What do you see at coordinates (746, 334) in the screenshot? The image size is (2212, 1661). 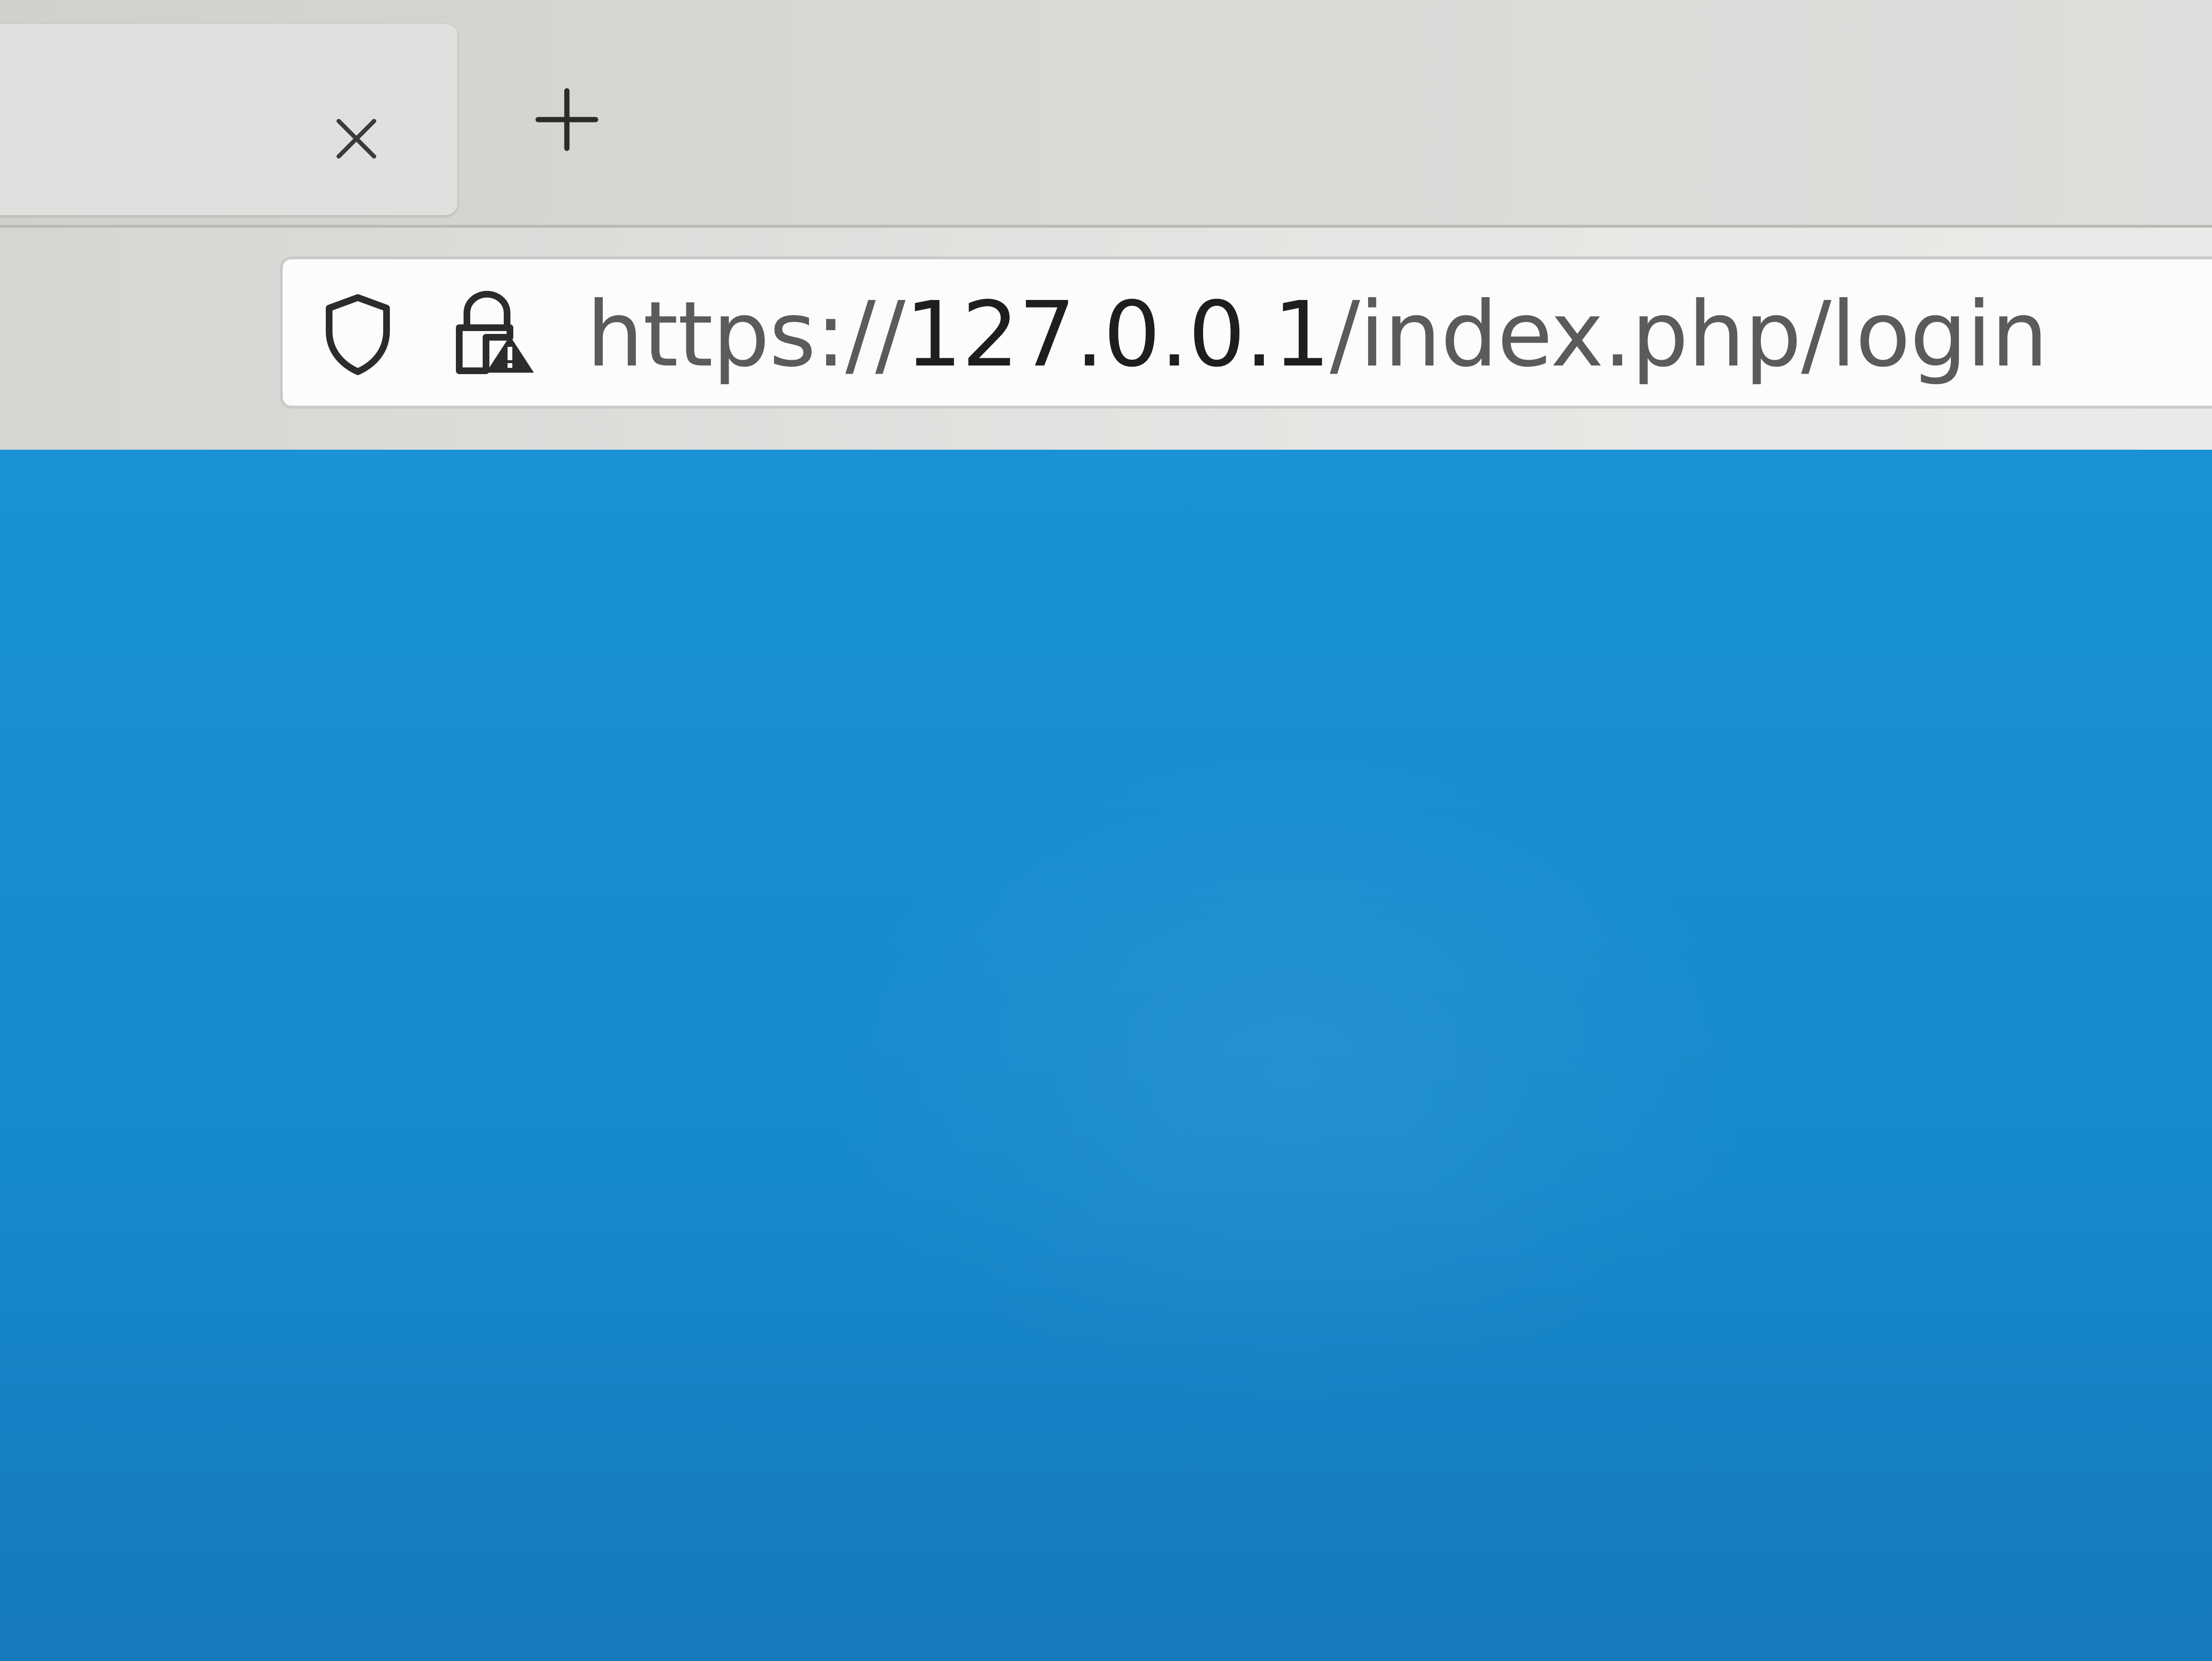 I see `url-scheme: https://` at bounding box center [746, 334].